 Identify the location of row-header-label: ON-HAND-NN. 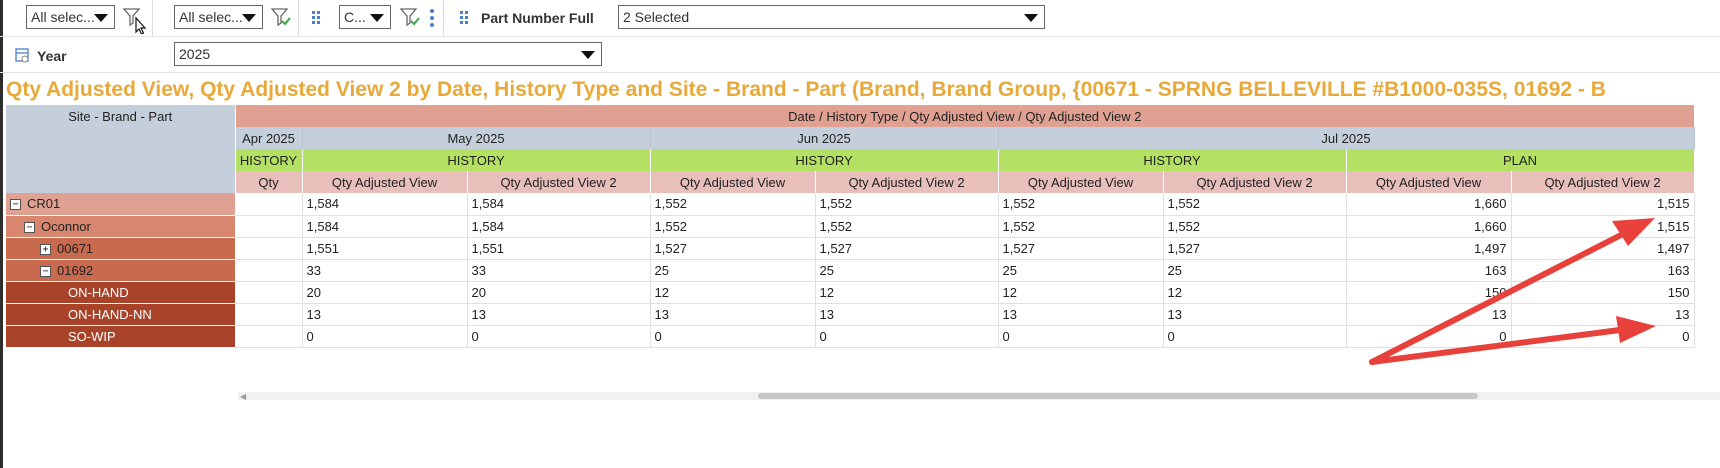
(110, 314).